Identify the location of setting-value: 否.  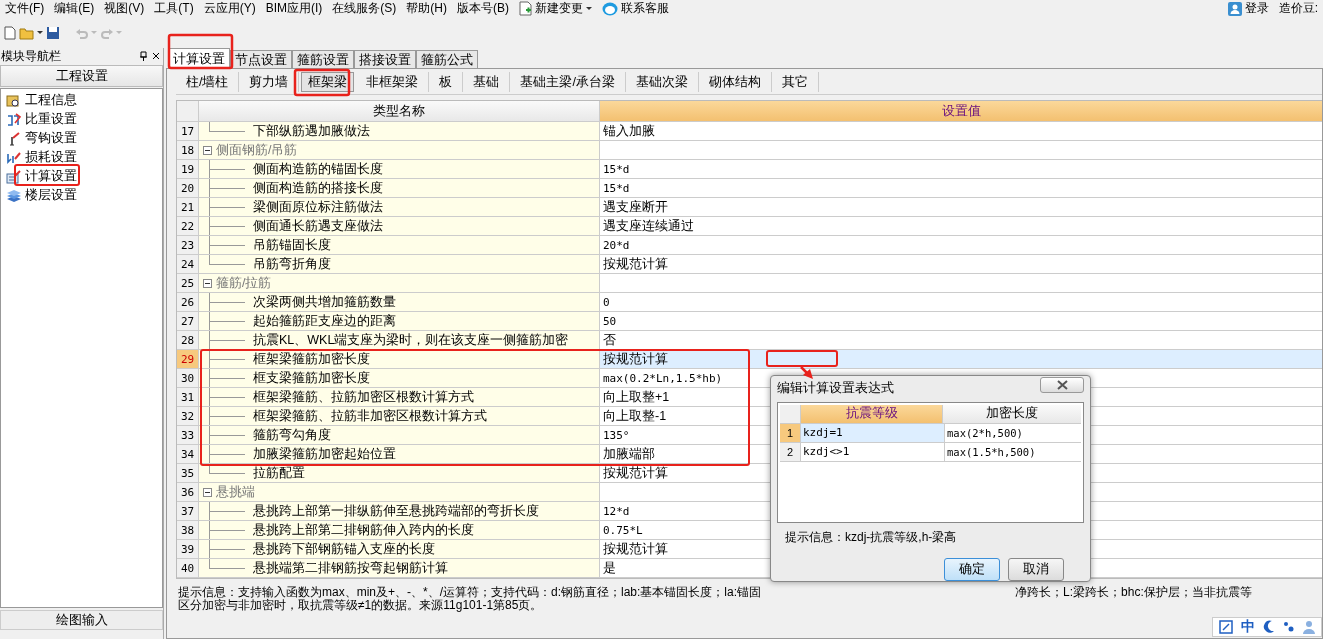
(609, 340).